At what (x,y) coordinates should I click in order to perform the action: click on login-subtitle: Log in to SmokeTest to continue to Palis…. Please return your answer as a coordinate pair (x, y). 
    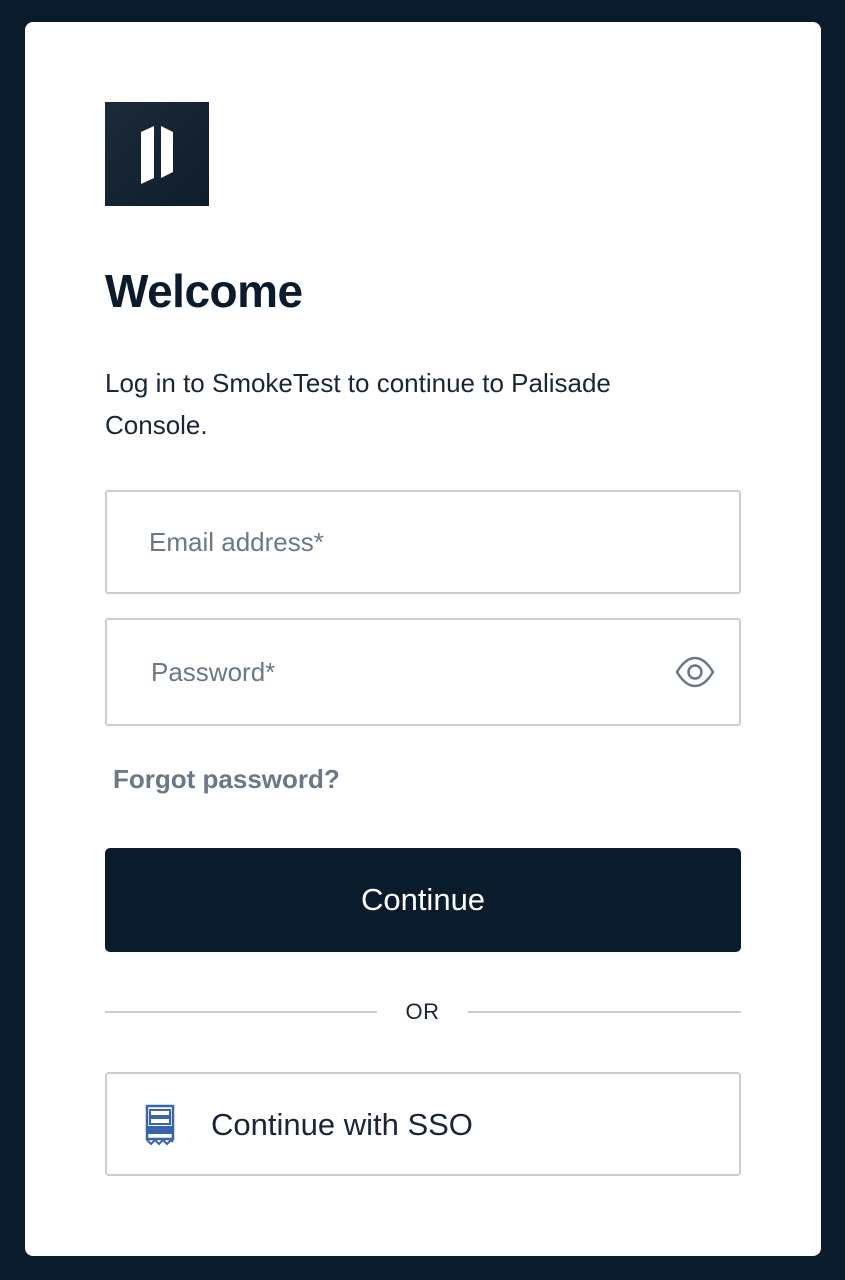
    Looking at the image, I should click on (358, 404).